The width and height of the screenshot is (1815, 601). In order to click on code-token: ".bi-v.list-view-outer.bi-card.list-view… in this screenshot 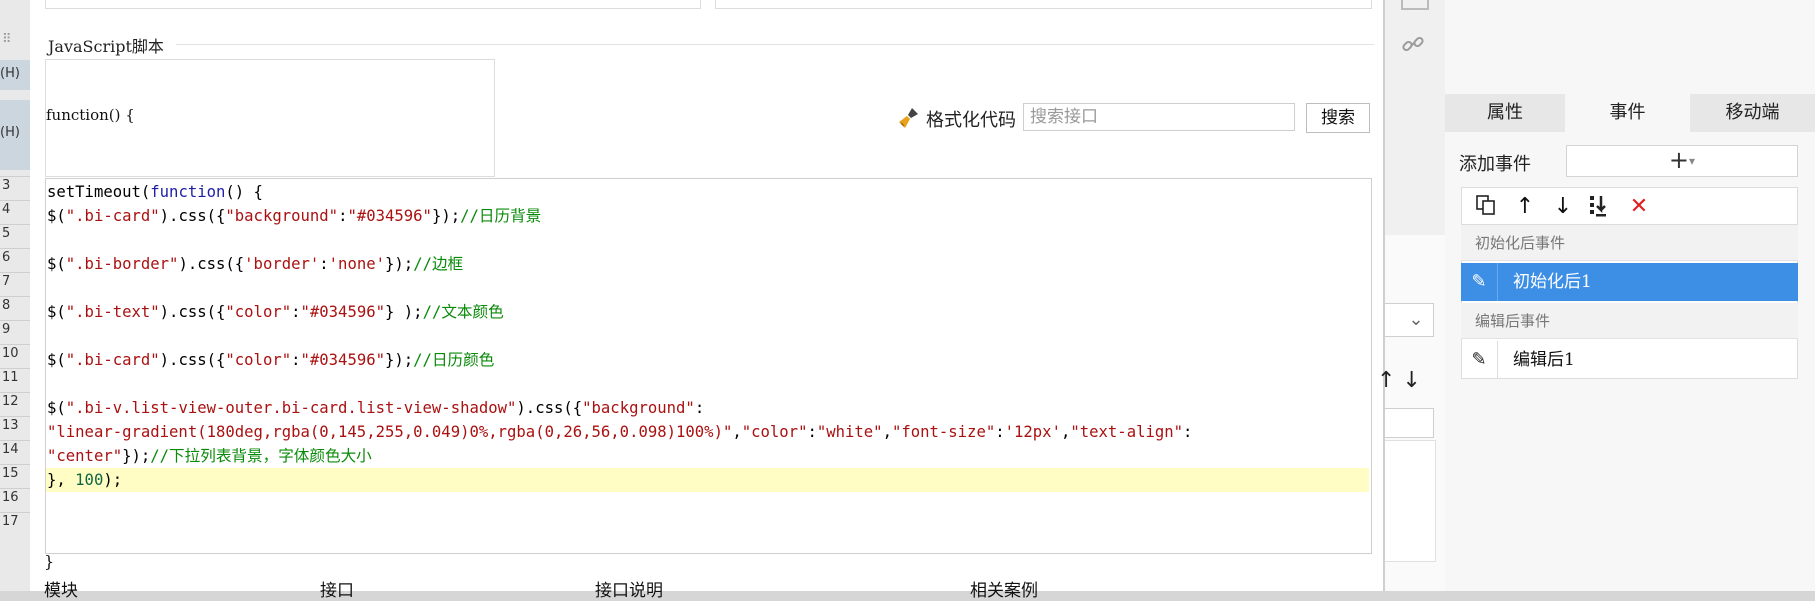, I will do `click(291, 408)`.